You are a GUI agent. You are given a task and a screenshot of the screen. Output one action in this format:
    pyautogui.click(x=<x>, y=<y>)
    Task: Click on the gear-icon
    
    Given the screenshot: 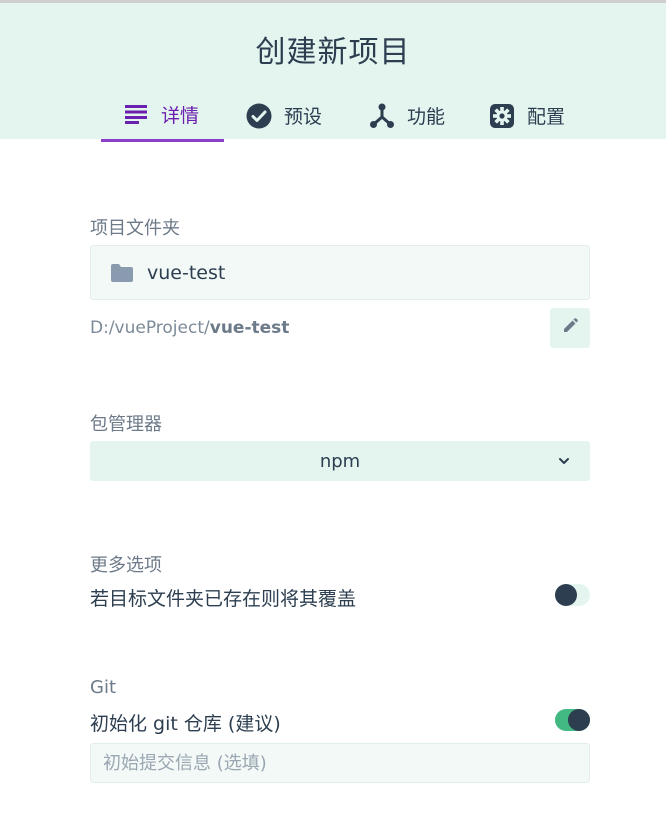 What is the action you would take?
    pyautogui.click(x=502, y=116)
    